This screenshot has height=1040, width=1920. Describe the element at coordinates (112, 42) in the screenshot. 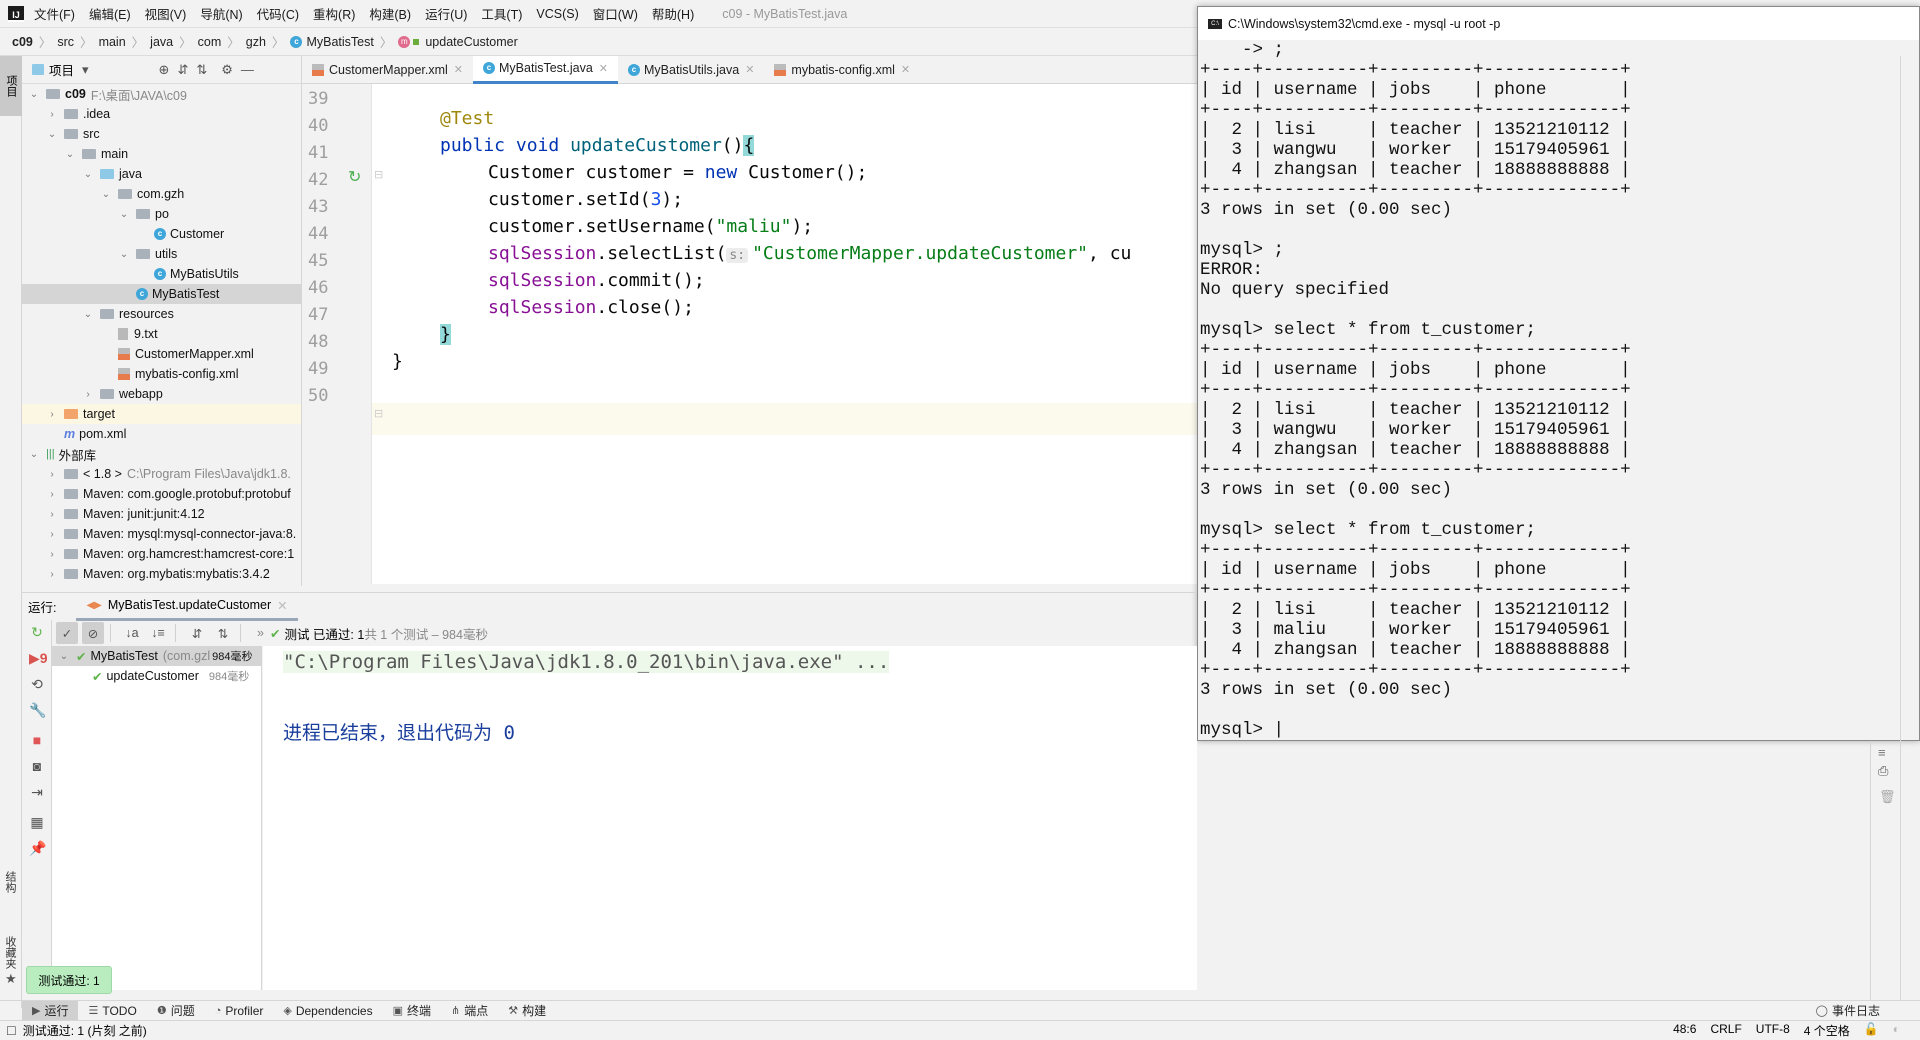

I see `breadcrumb-main: main` at that location.